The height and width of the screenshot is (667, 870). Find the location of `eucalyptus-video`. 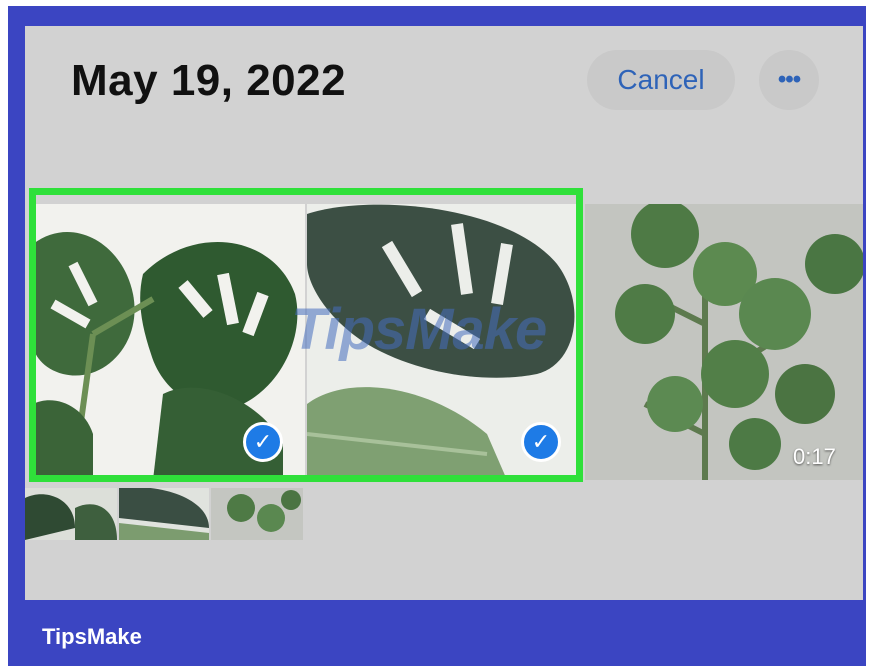

eucalyptus-video is located at coordinates (724, 342).